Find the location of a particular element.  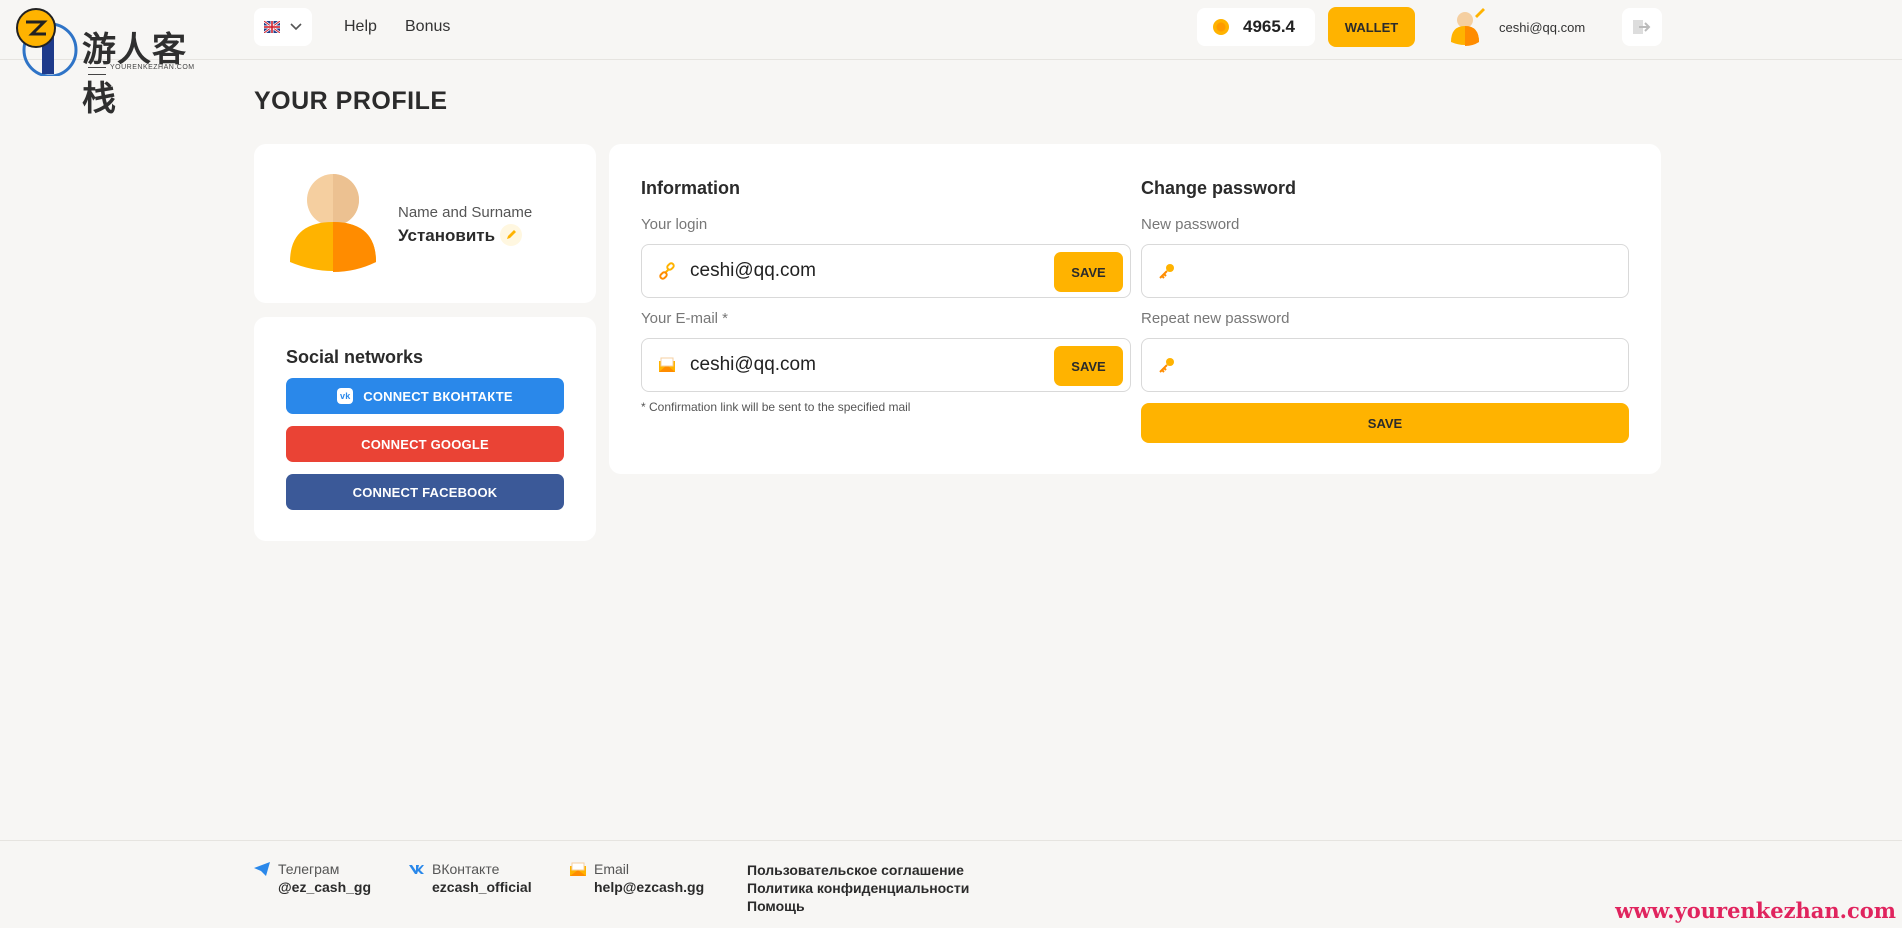

nav-bonus-link: Bonus is located at coordinates (427, 27).